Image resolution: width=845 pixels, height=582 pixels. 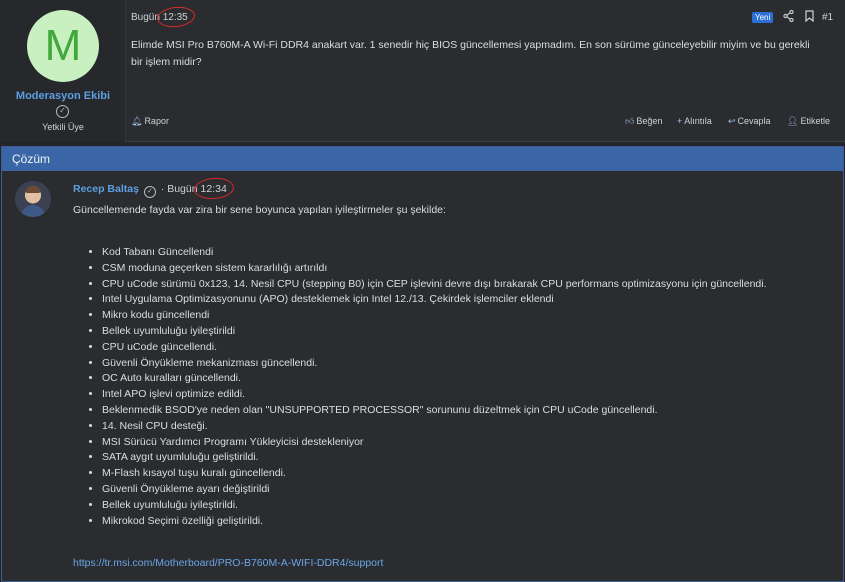 I want to click on avatar-hair, so click(x=33, y=189).